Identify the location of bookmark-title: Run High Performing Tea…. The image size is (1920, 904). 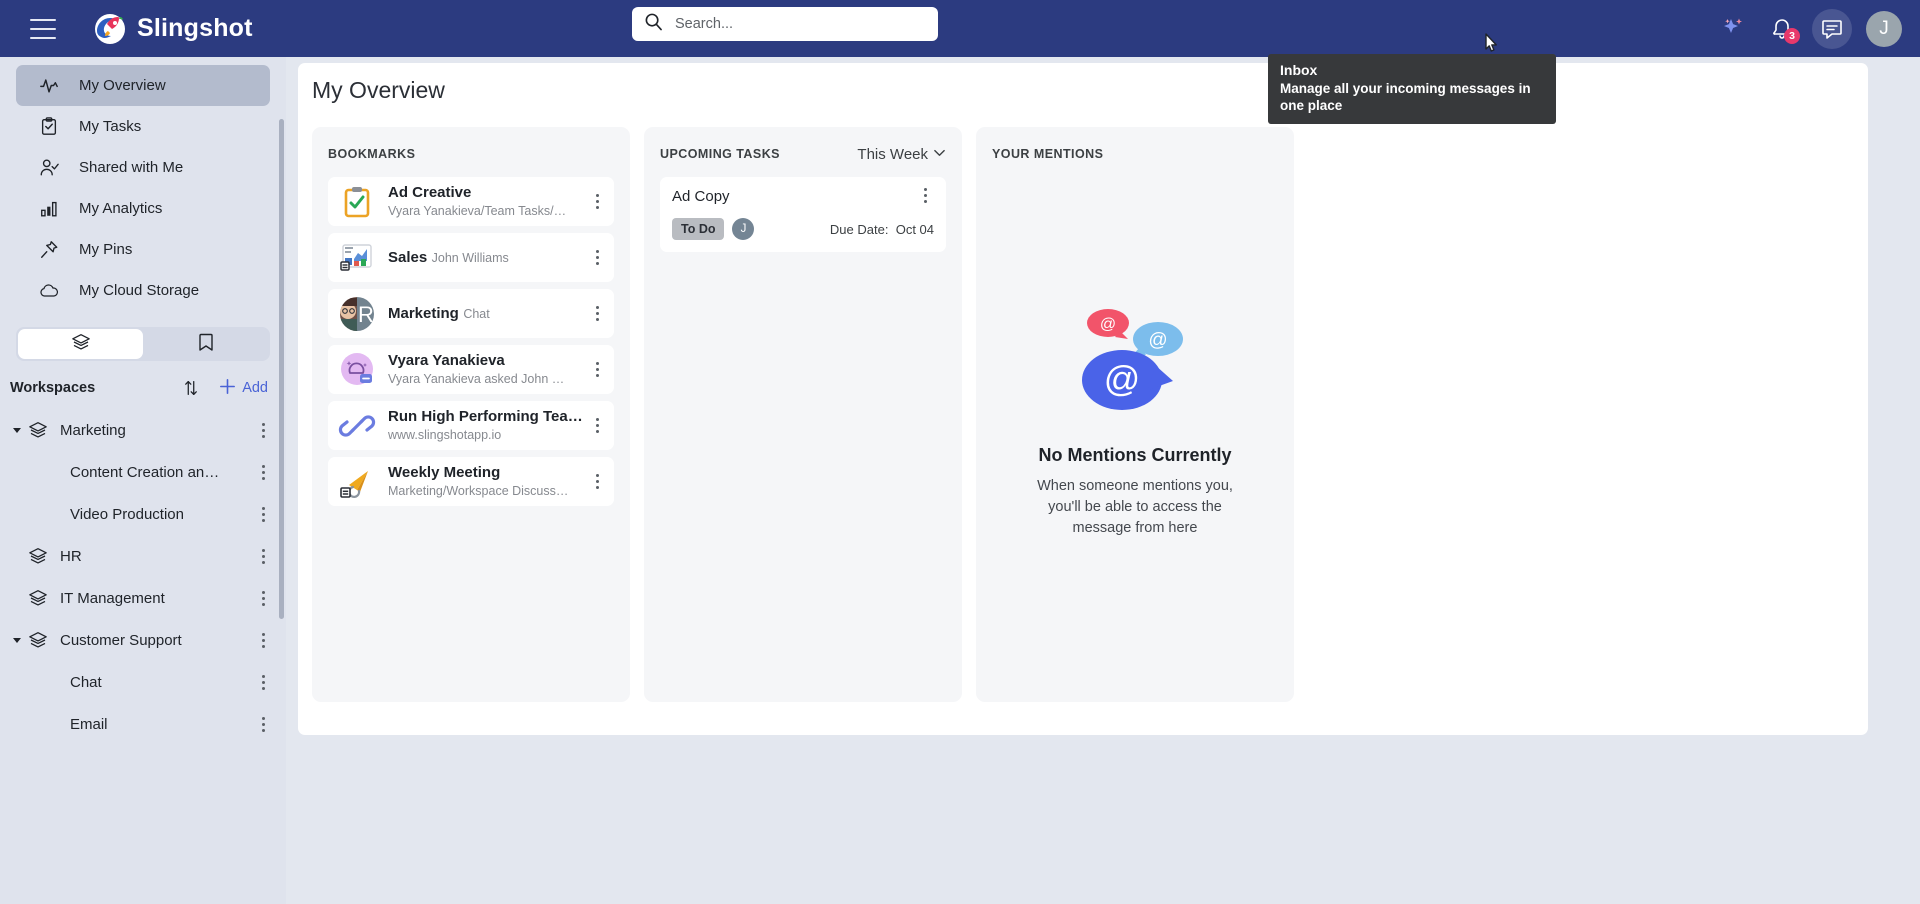
(485, 416).